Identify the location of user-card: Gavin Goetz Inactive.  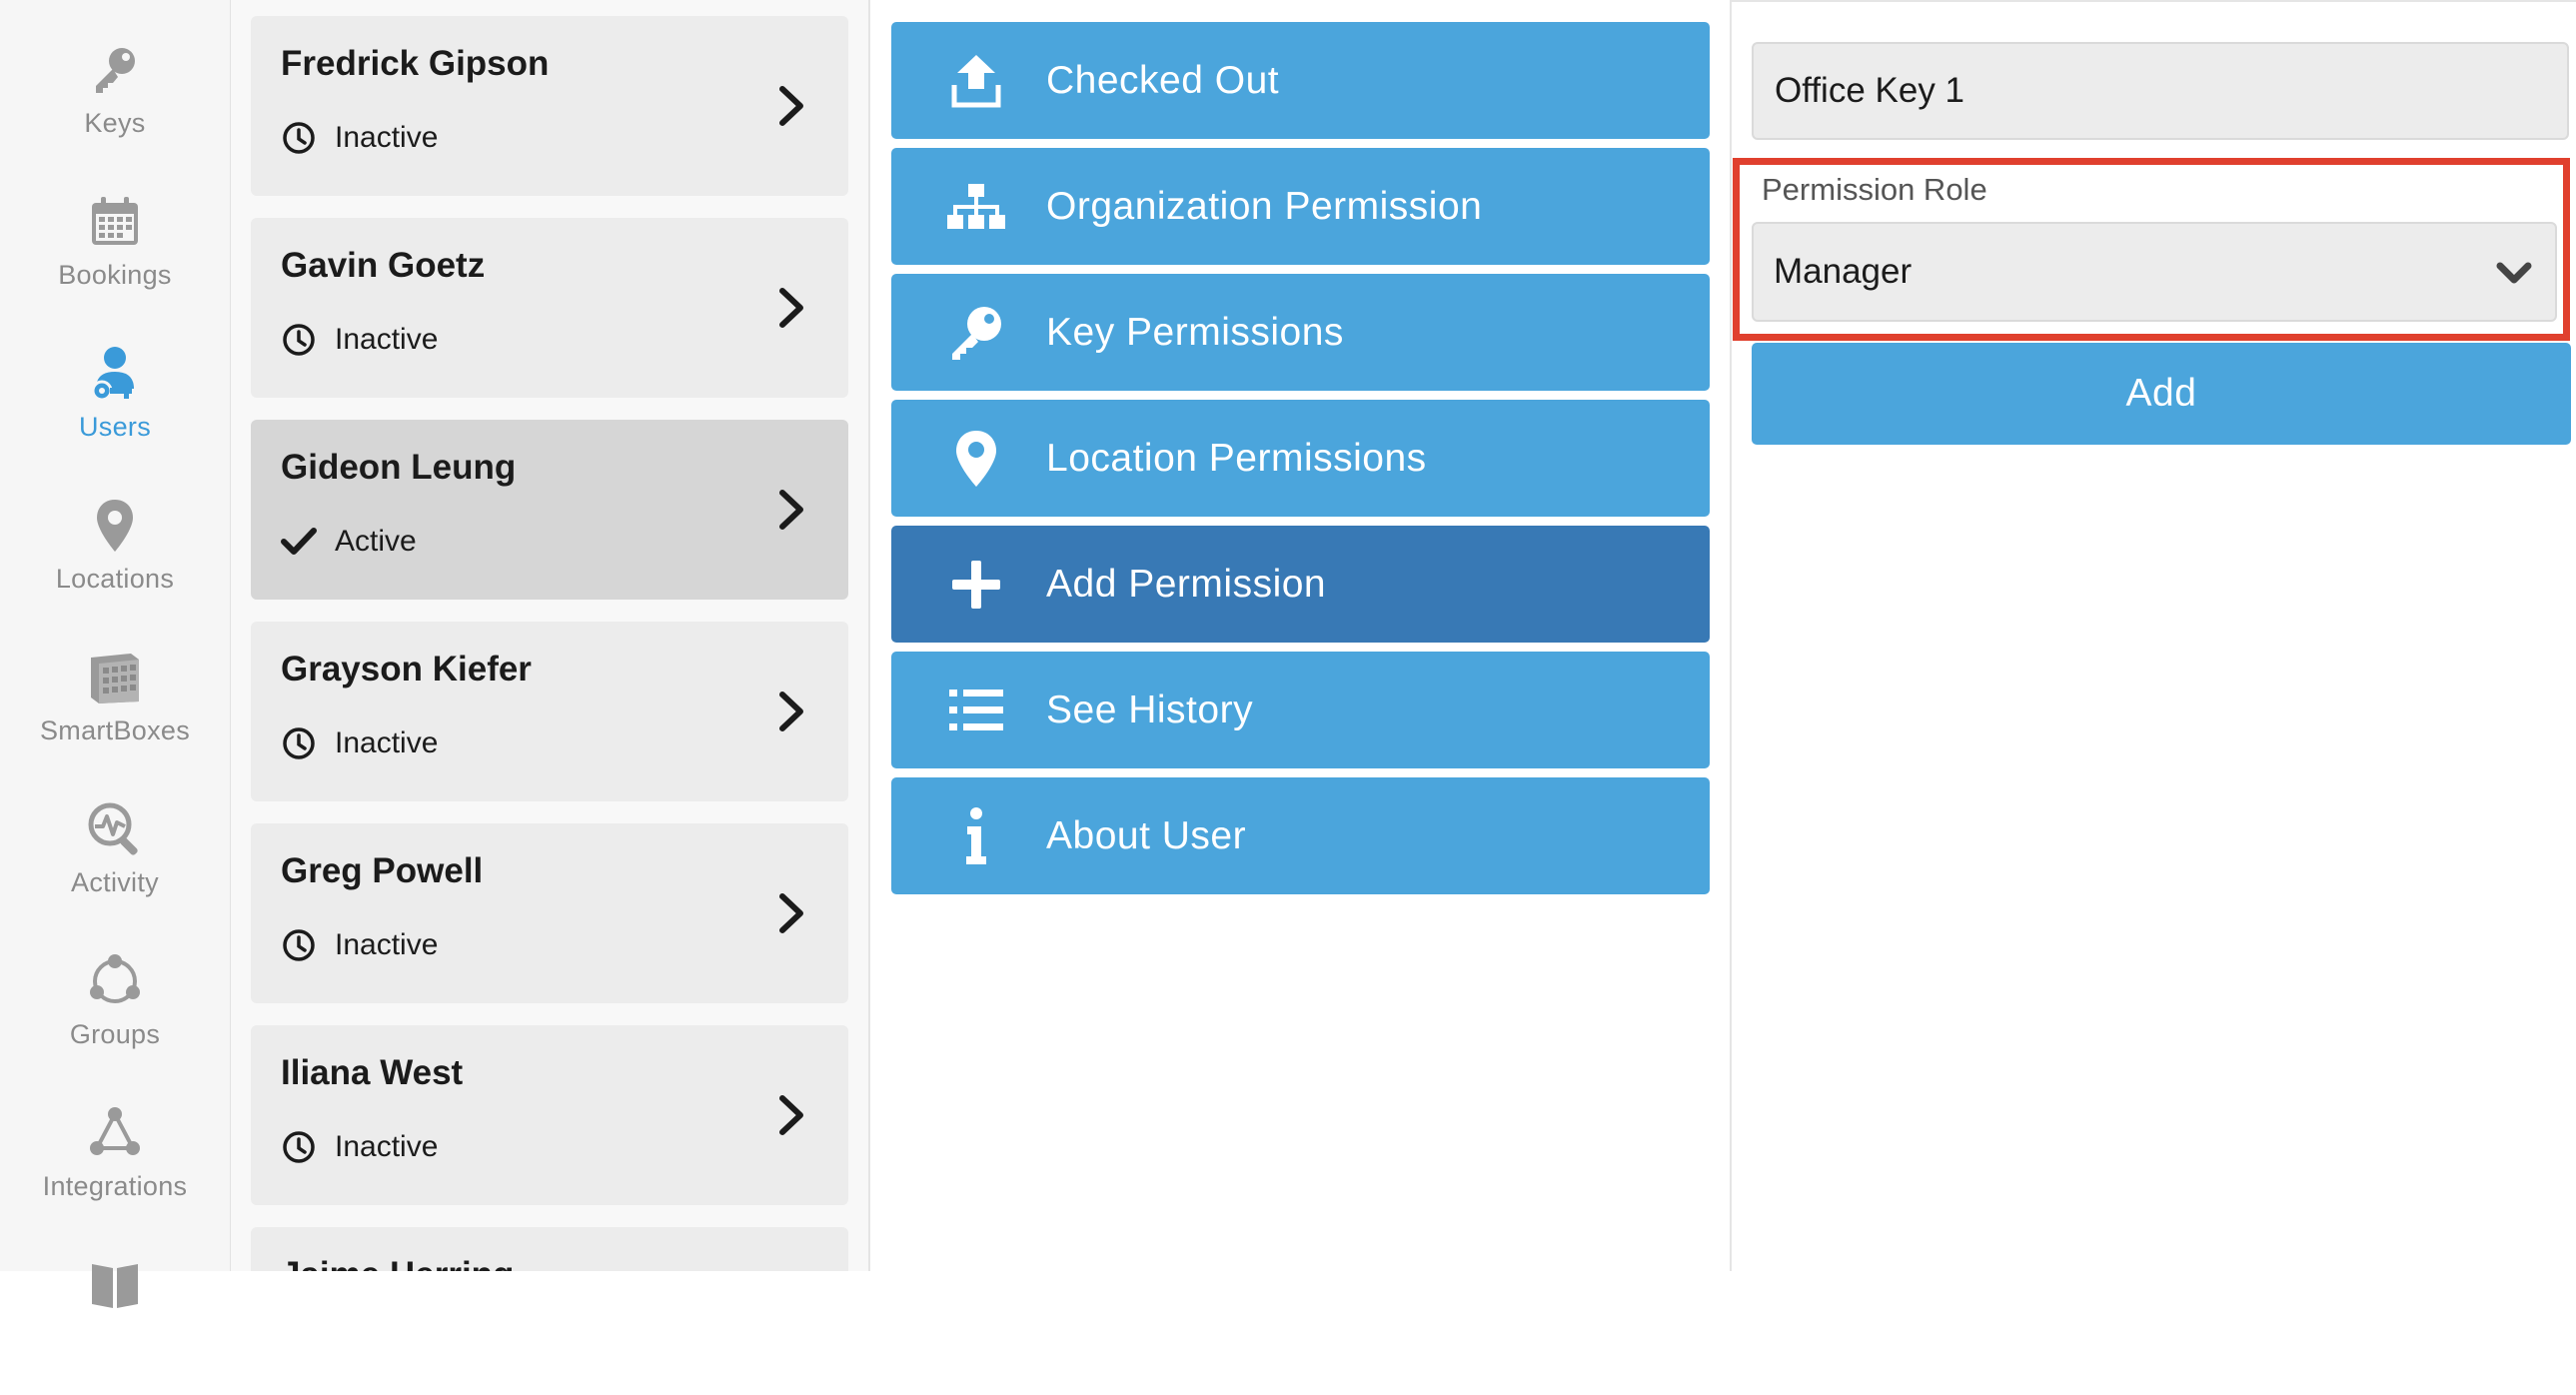
(549, 308).